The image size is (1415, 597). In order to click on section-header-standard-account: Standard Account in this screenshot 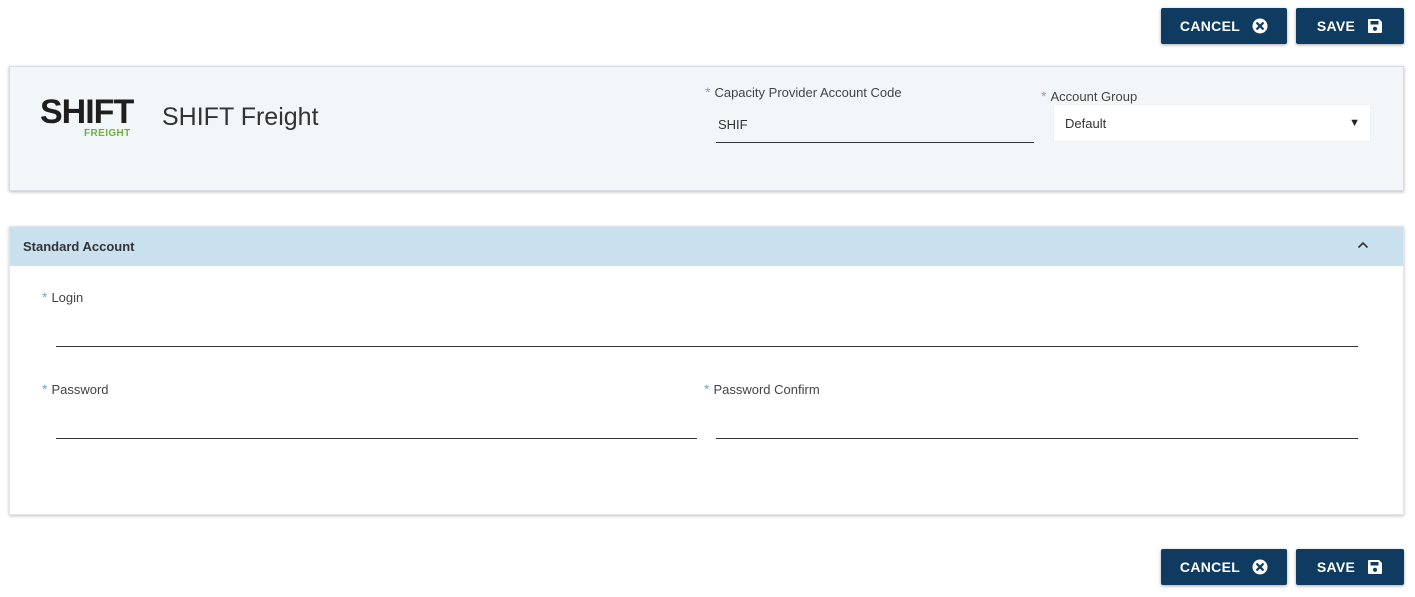, I will do `click(706, 246)`.